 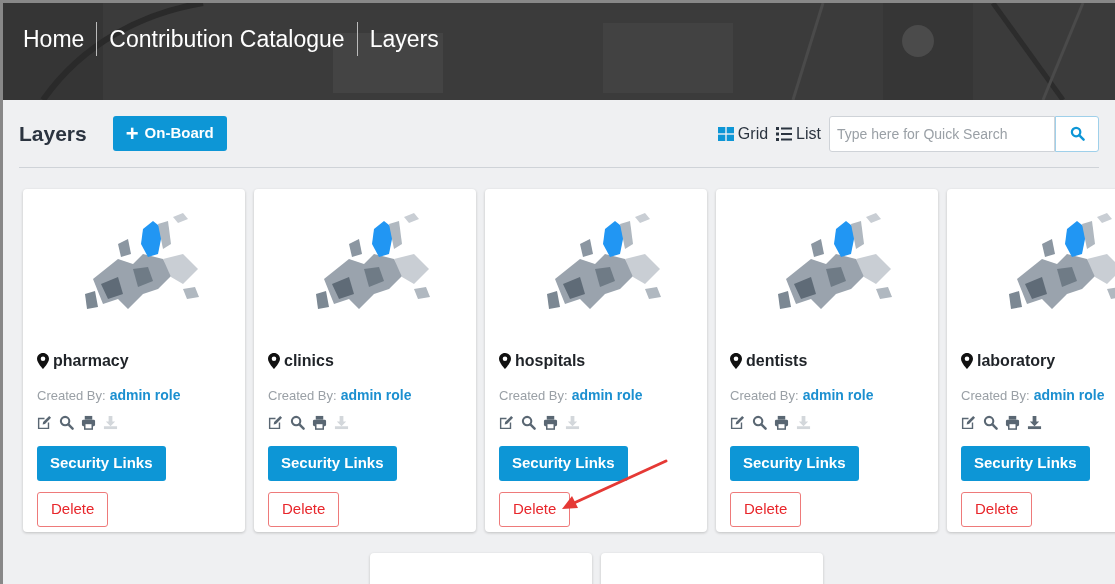 I want to click on layer-title: hospitals, so click(x=550, y=361).